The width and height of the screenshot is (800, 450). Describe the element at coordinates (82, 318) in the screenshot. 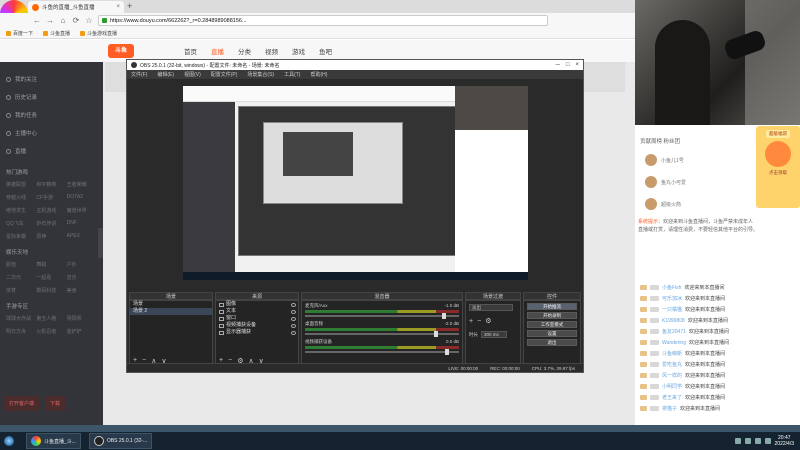

I see `sidebar-link: 阴阳师` at that location.